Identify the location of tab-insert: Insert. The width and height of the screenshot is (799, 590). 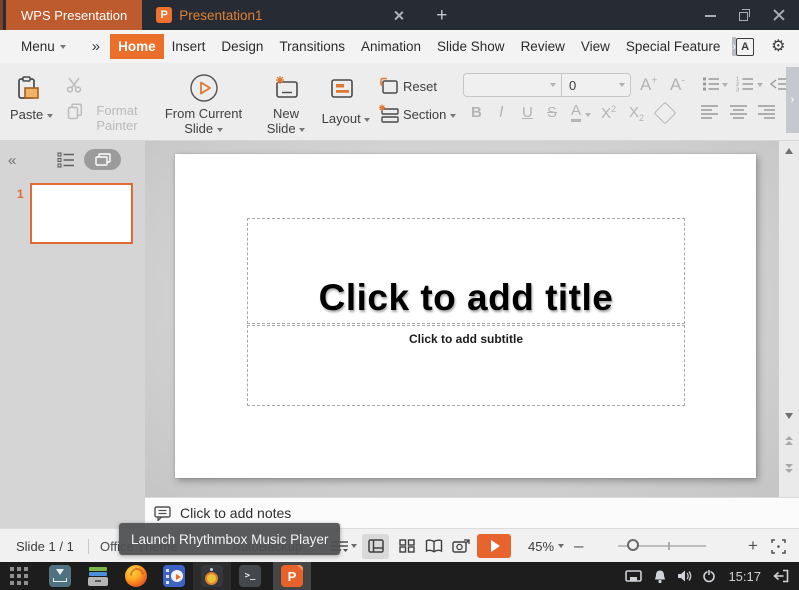
(189, 46).